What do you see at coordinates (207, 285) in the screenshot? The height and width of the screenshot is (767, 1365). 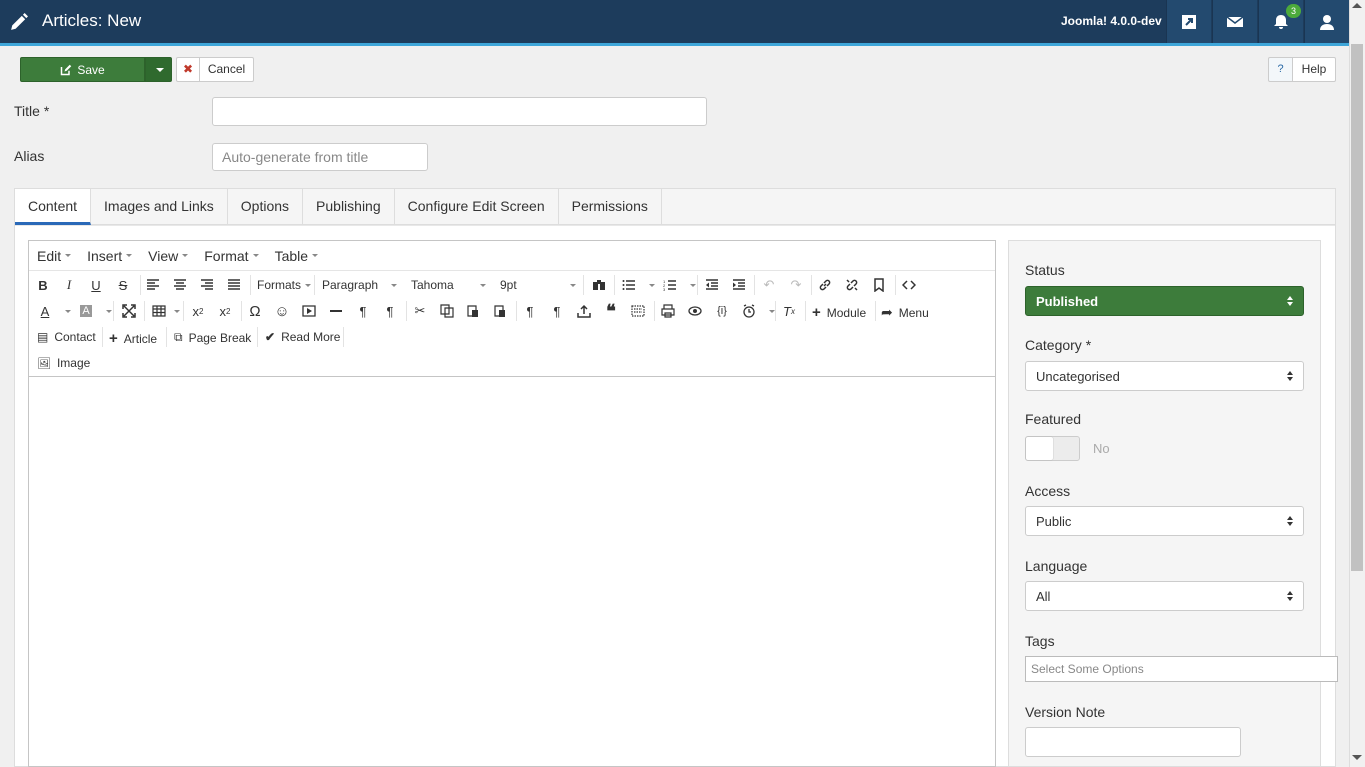 I see `align-right-icon` at bounding box center [207, 285].